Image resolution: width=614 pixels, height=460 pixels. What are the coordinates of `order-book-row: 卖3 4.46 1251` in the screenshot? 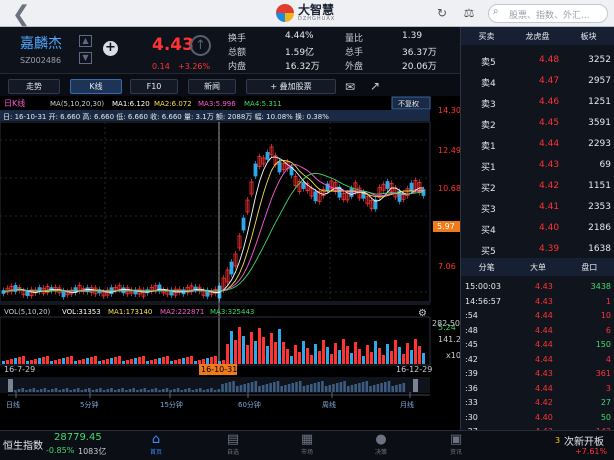 It's located at (537, 103).